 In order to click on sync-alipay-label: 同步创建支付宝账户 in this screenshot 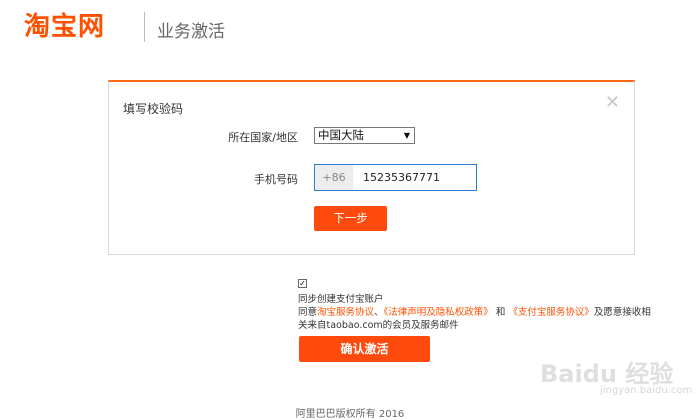, I will do `click(341, 299)`.